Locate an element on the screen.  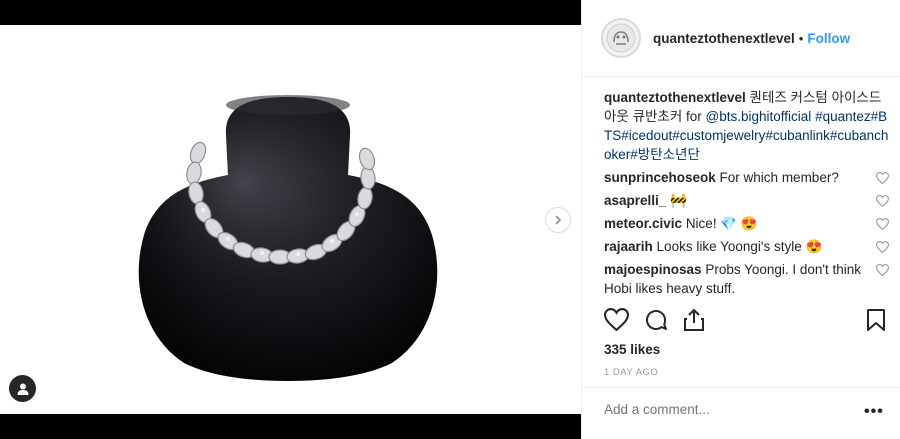
more-options-button: ••• is located at coordinates (874, 412).